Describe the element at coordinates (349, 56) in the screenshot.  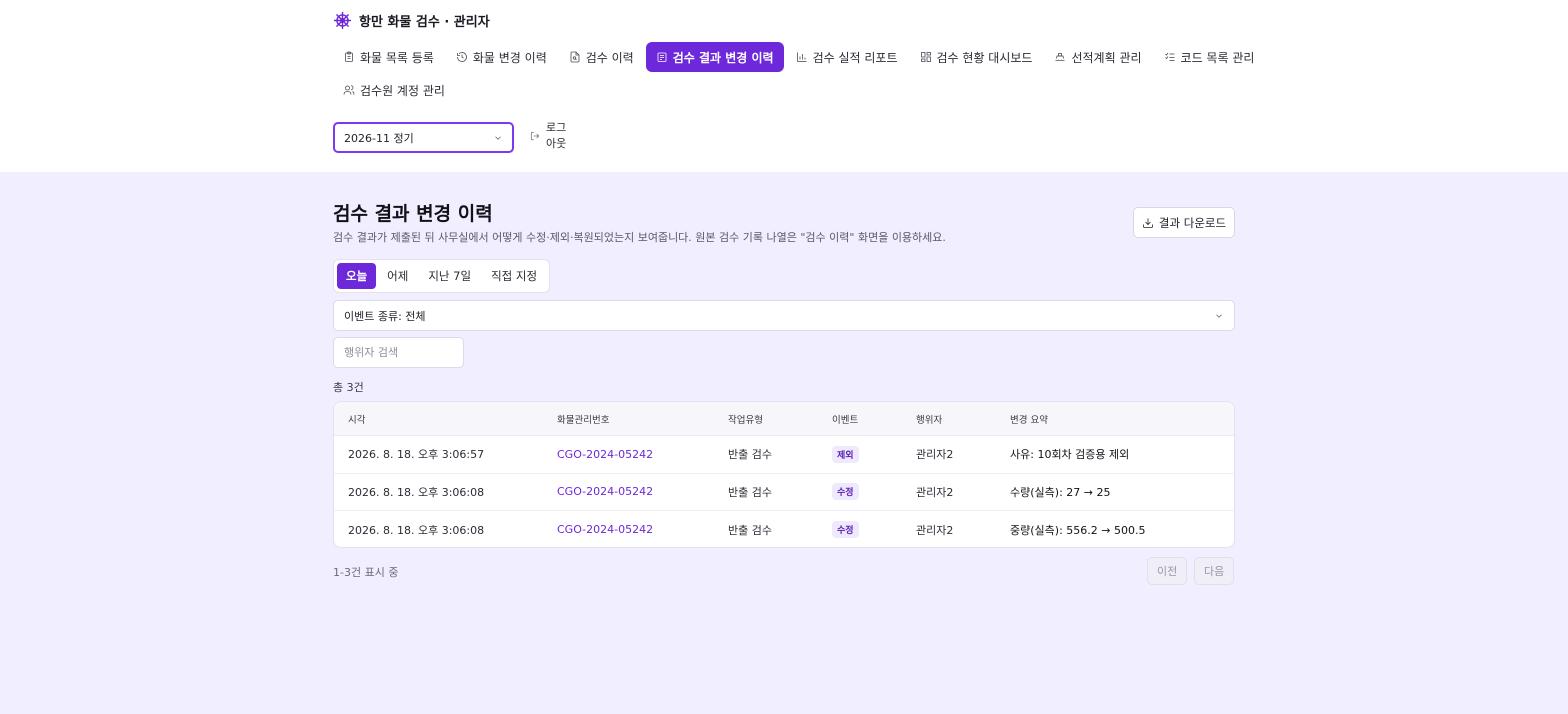
I see `clipboard-icon` at that location.